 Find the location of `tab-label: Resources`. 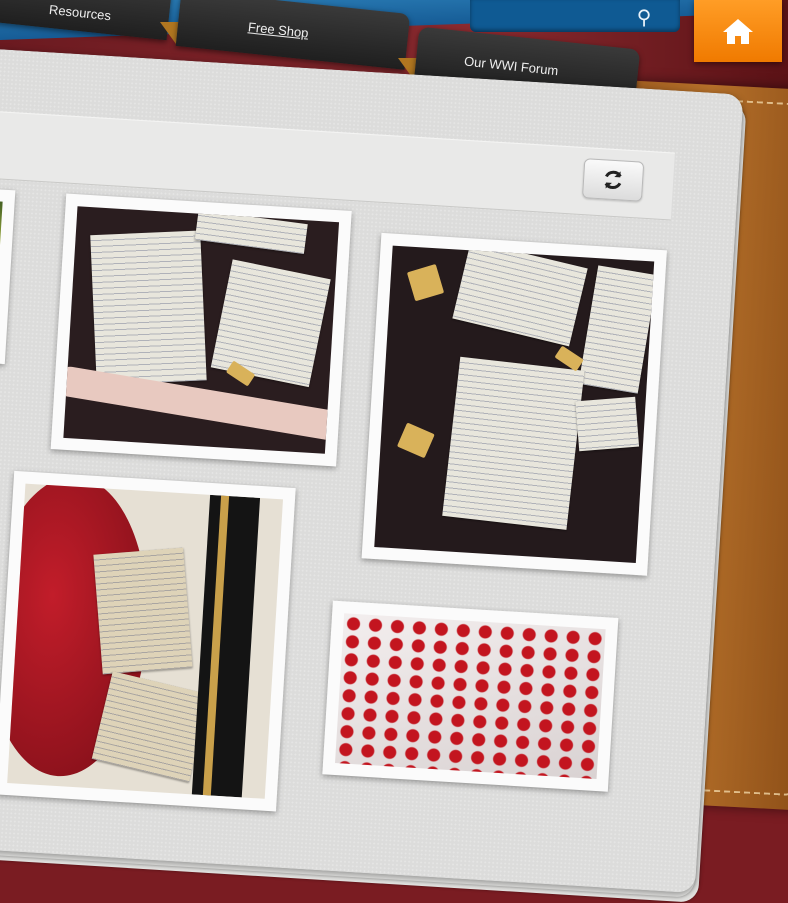

tab-label: Resources is located at coordinates (80, 12).